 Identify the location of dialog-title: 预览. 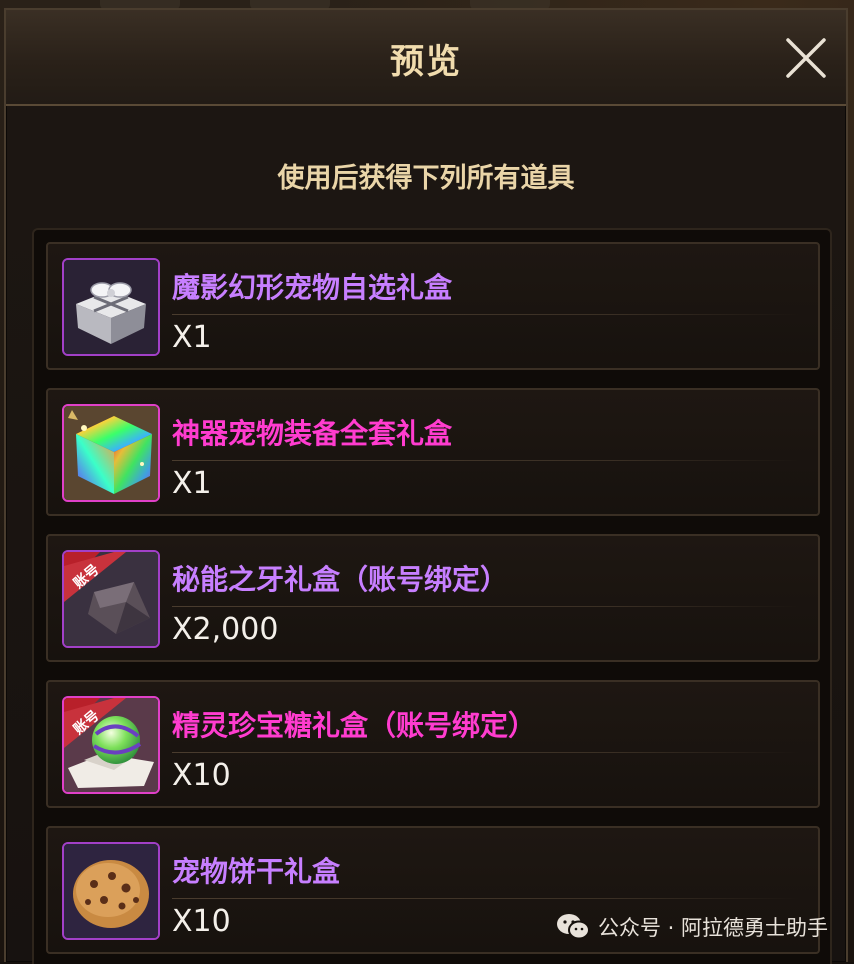
(426, 62).